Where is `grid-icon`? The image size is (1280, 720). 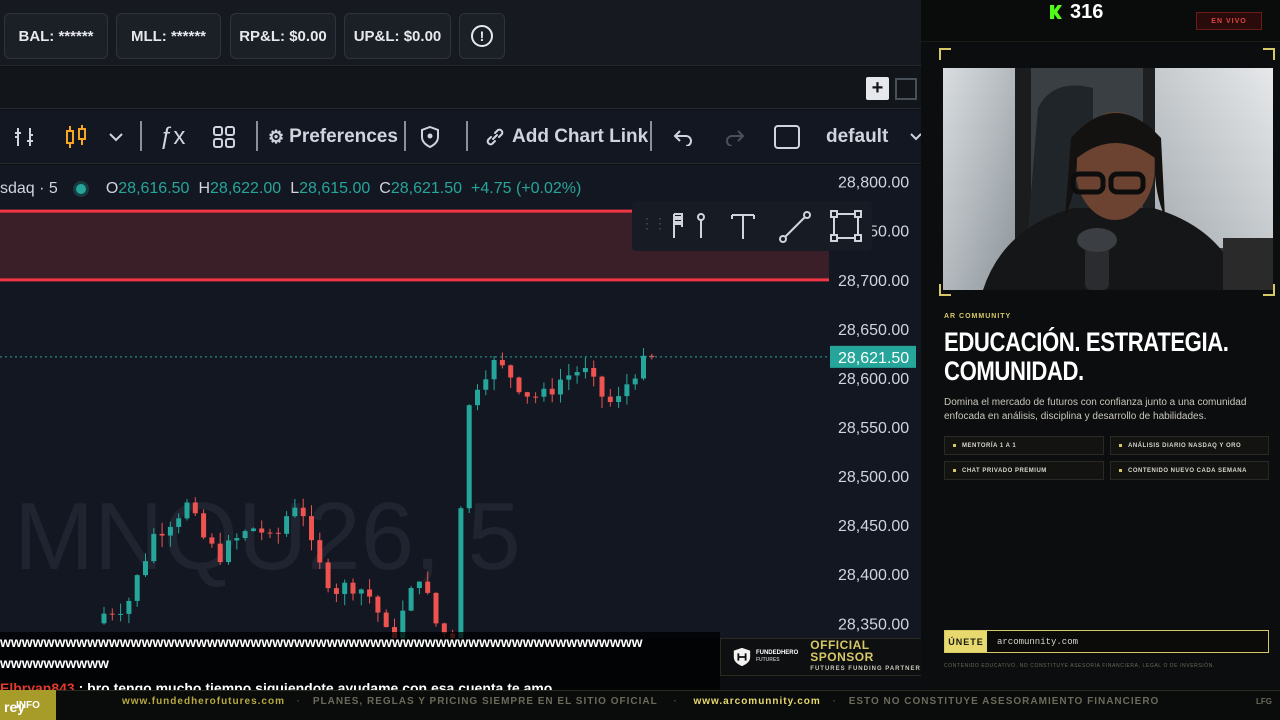
grid-icon is located at coordinates (224, 137).